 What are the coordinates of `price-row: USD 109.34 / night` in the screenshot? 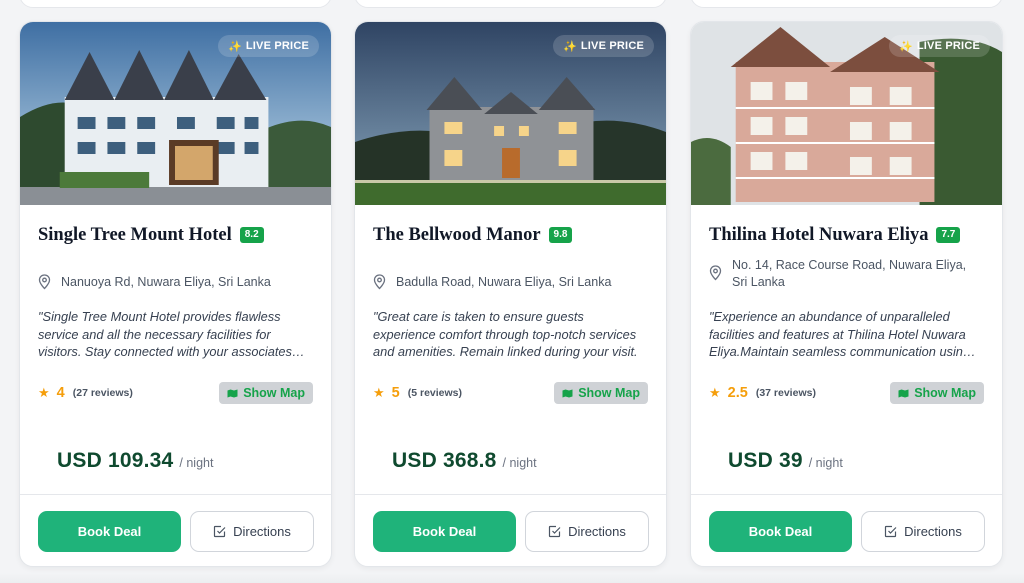 It's located at (135, 461).